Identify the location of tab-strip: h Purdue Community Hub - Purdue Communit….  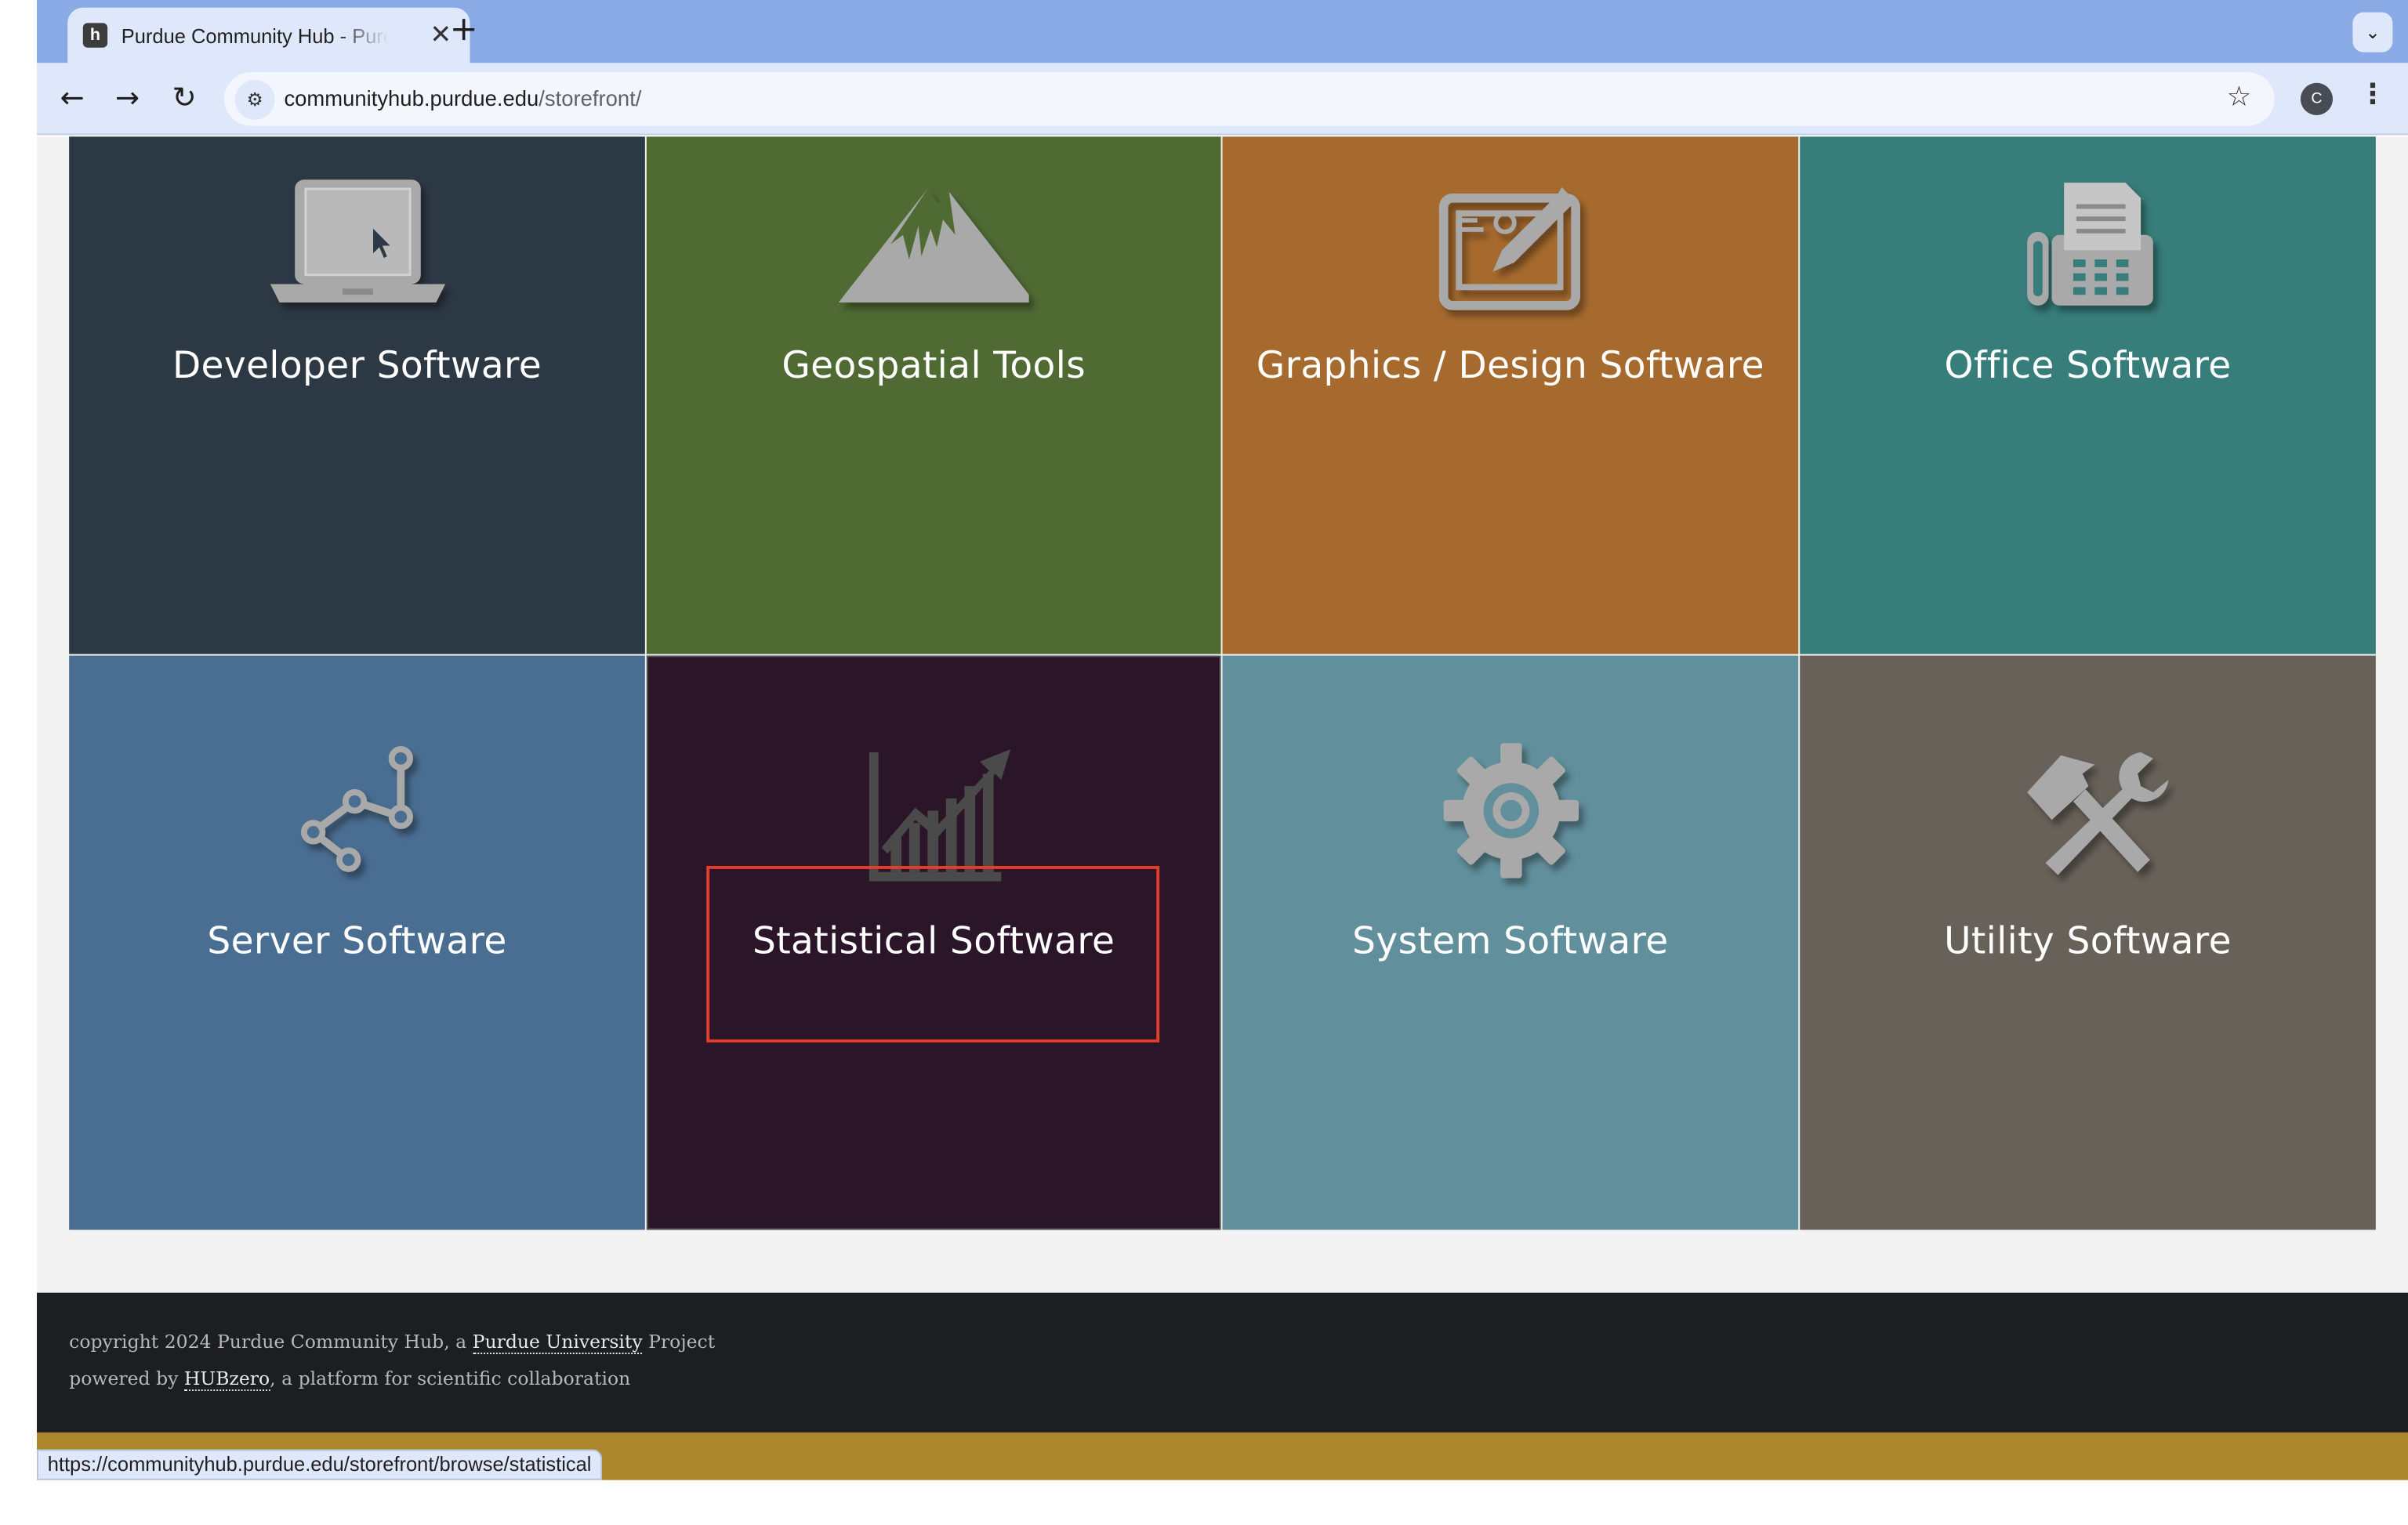
(1222, 31).